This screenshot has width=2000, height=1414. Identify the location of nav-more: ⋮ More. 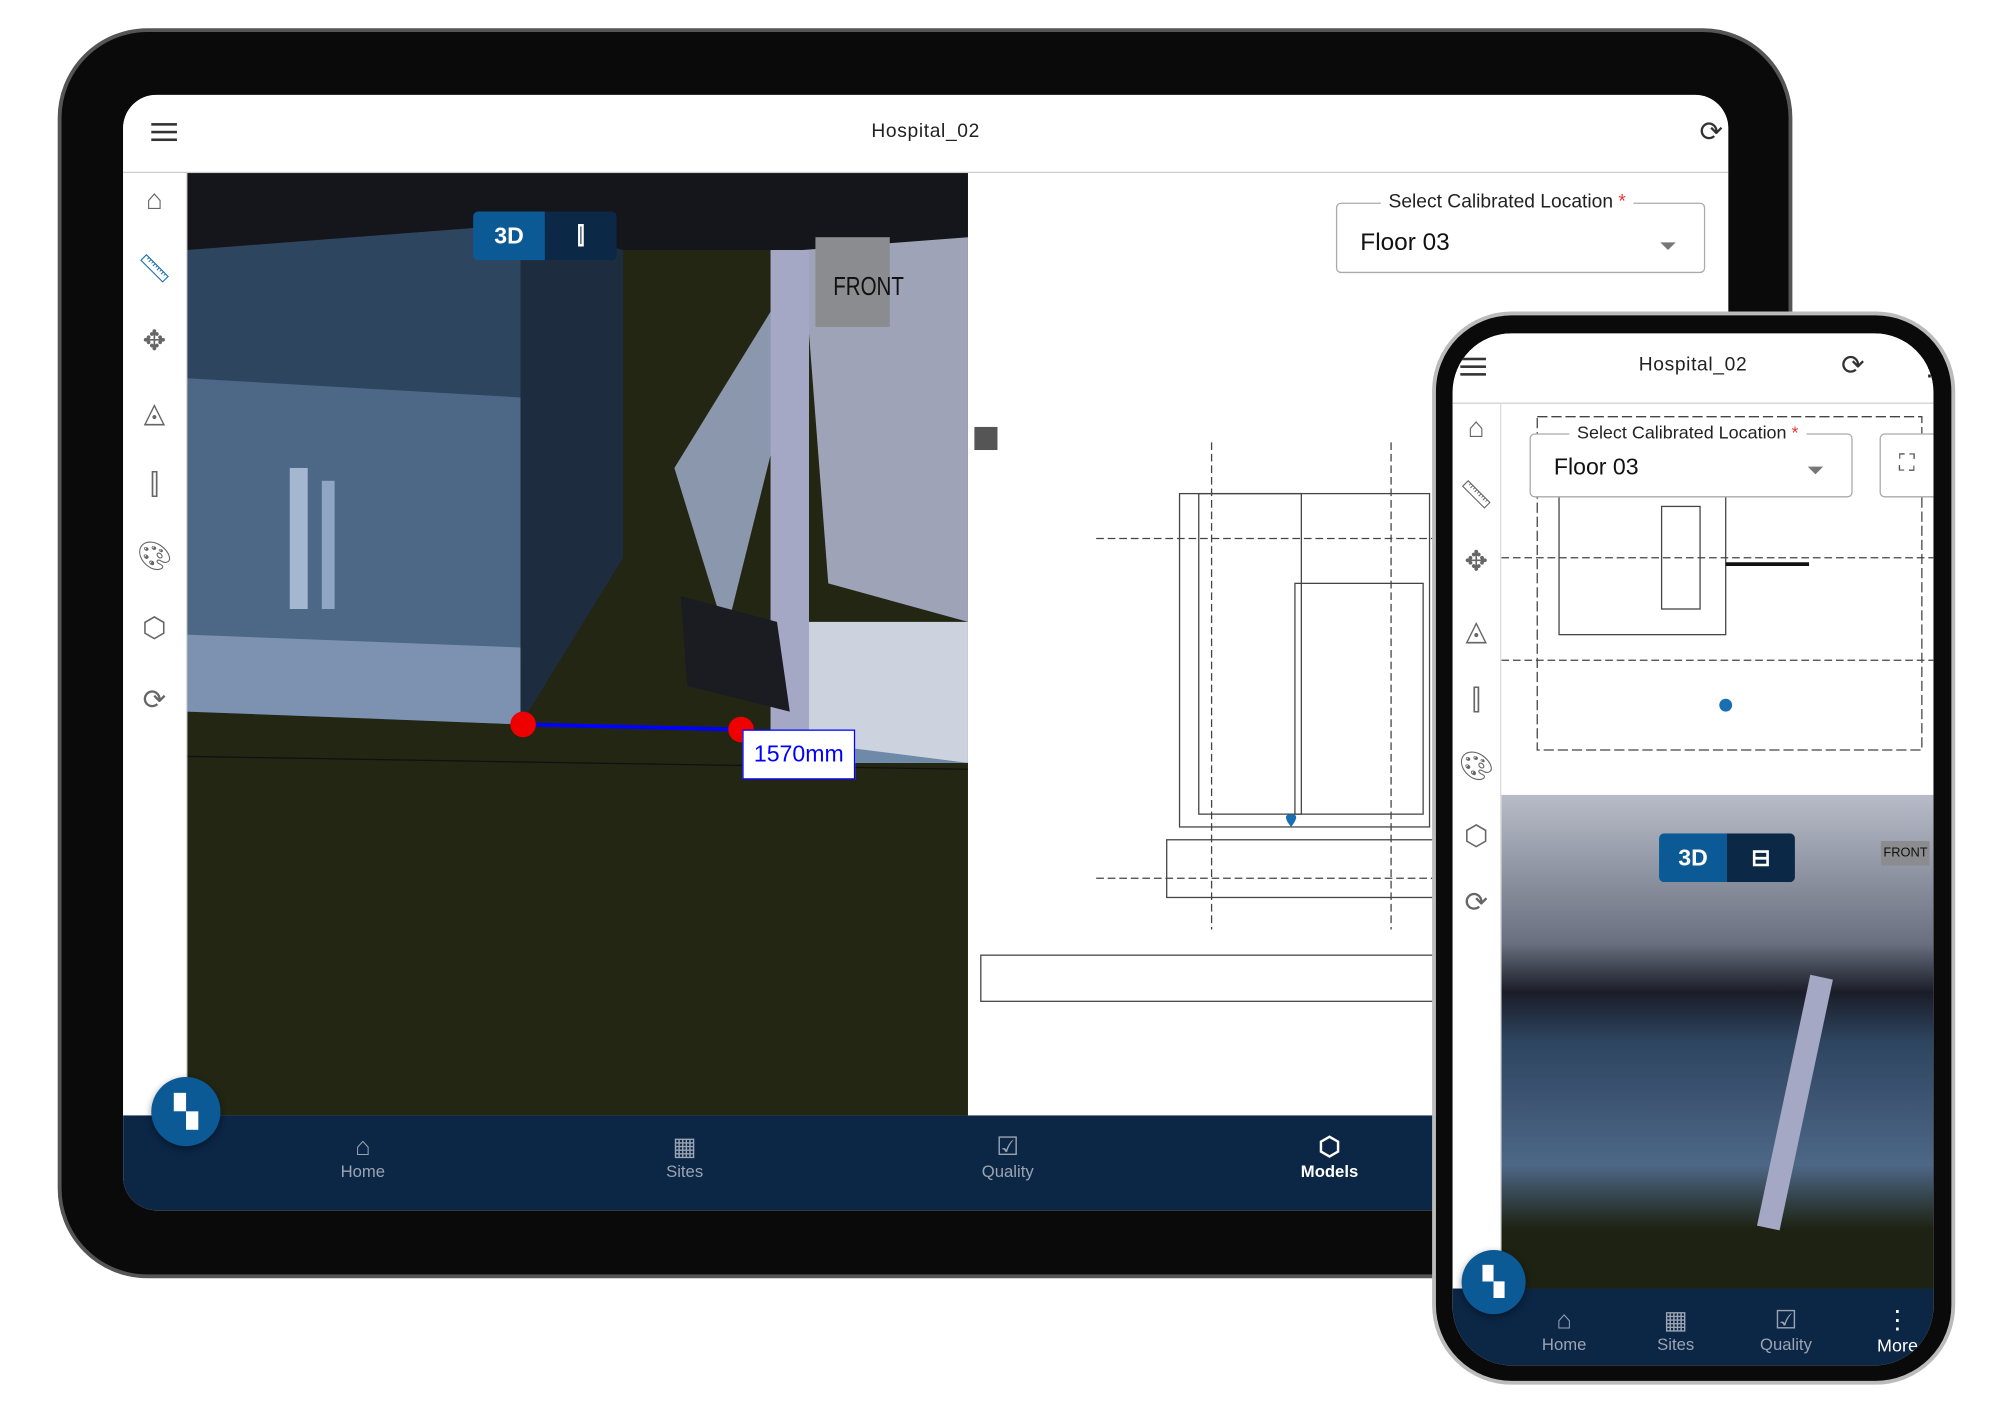
(1897, 1330).